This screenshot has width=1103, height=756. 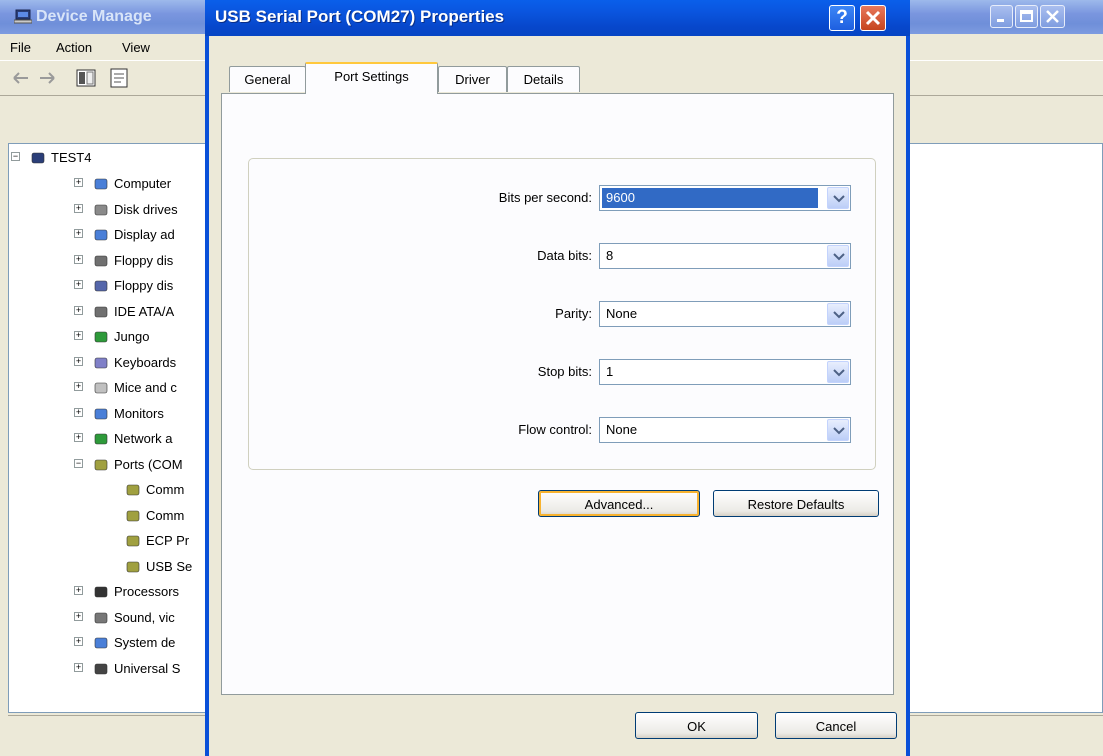 What do you see at coordinates (557, 18) in the screenshot?
I see `dialog-titlebar: USB Serial Port (COM27) Properties ?` at bounding box center [557, 18].